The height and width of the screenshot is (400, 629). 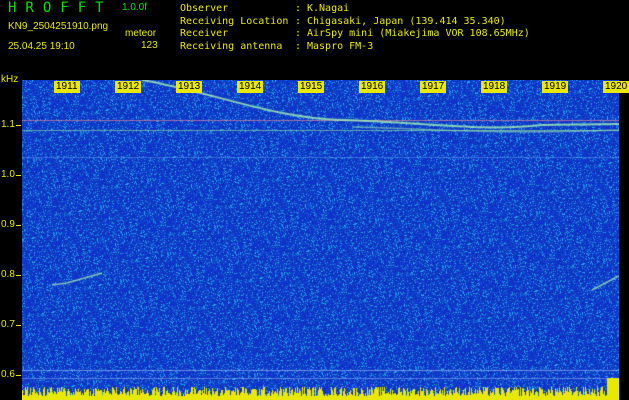 What do you see at coordinates (141, 33) in the screenshot?
I see `mode-label: meteor` at bounding box center [141, 33].